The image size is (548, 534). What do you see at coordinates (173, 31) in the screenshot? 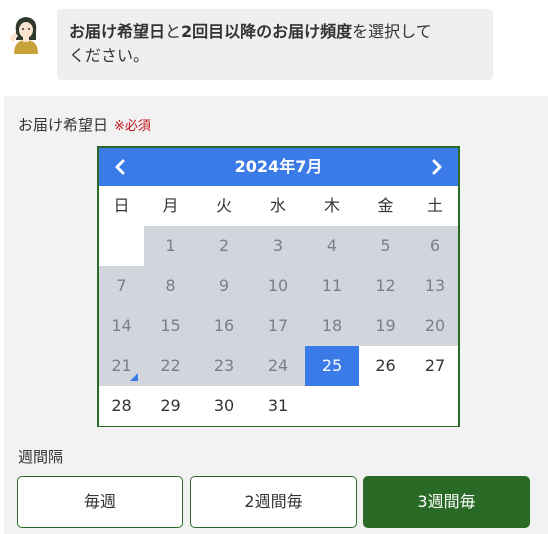
I see `message-text: と` at bounding box center [173, 31].